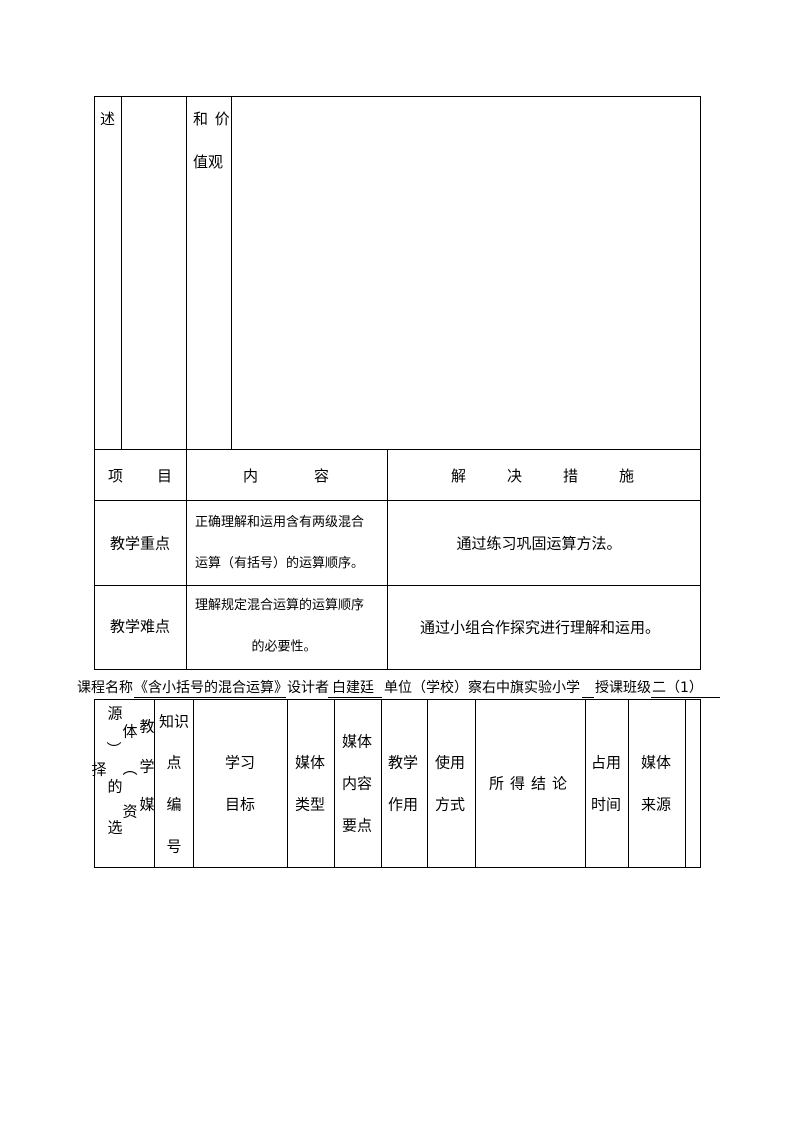 This screenshot has height=1123, width=794. Describe the element at coordinates (147, 766) in the screenshot. I see `header-char: 学` at that location.